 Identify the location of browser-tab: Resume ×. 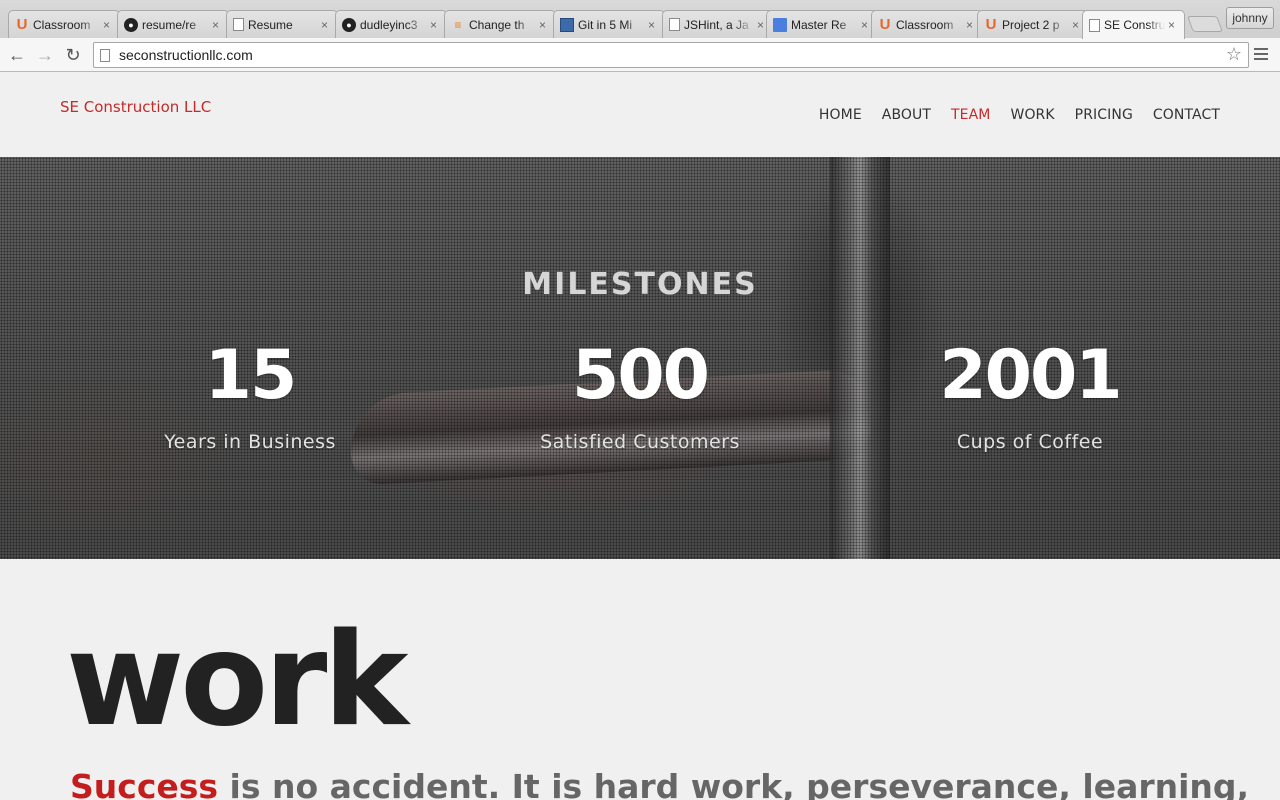
(282, 24).